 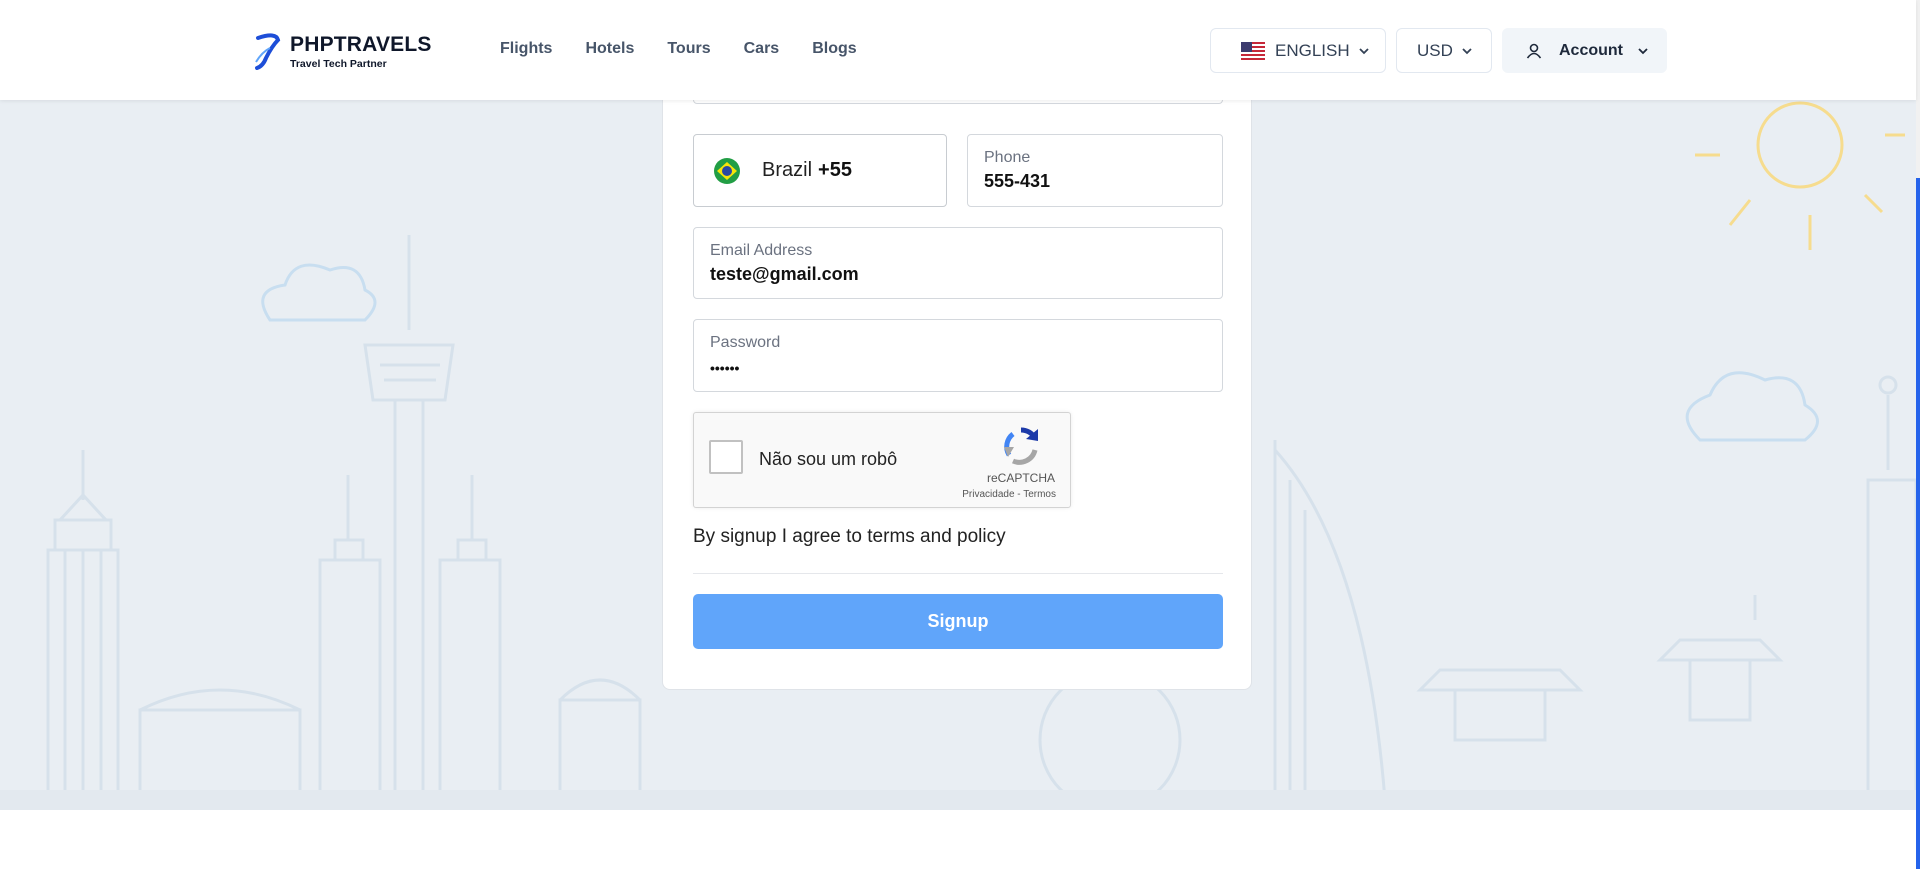 What do you see at coordinates (761, 250) in the screenshot?
I see `email-label: Email Address` at bounding box center [761, 250].